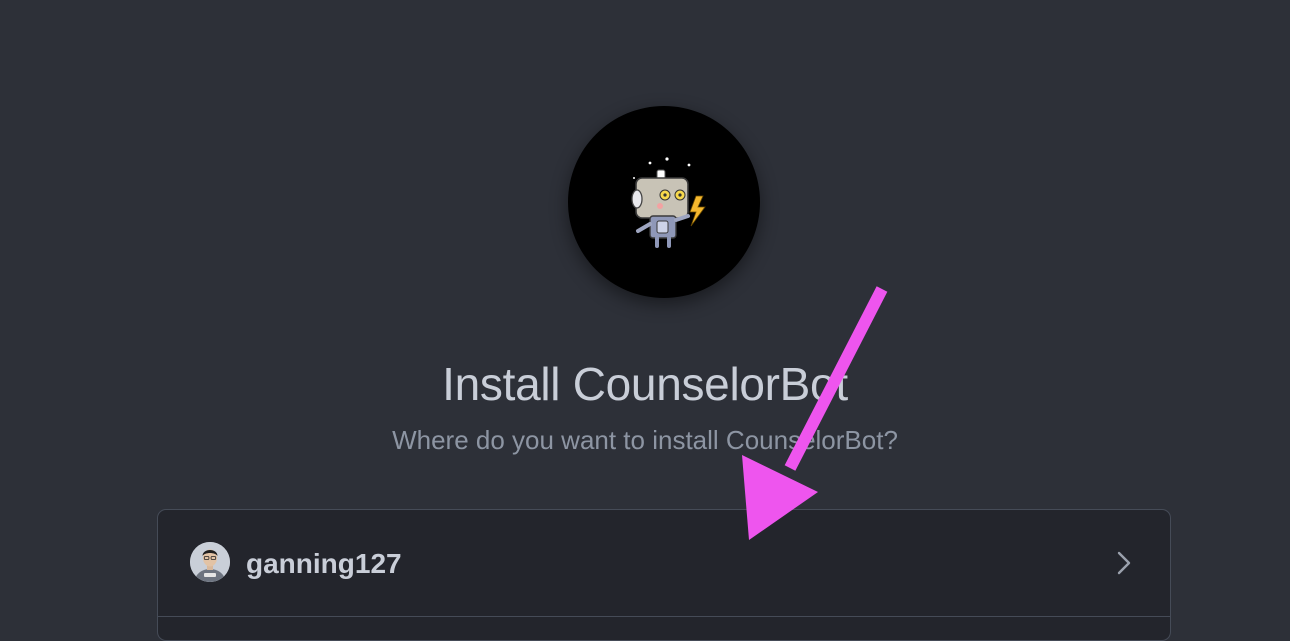 The width and height of the screenshot is (1290, 641). I want to click on user-avatar, so click(210, 562).